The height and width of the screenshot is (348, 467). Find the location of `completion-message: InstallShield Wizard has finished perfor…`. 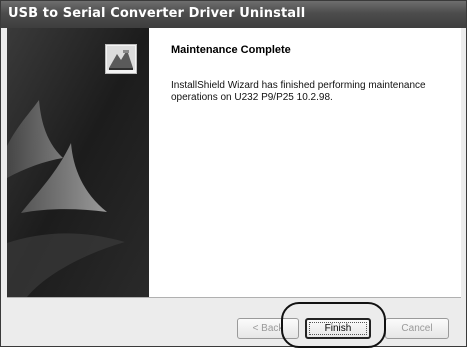

completion-message: InstallShield Wizard has finished perfor… is located at coordinates (298, 91).